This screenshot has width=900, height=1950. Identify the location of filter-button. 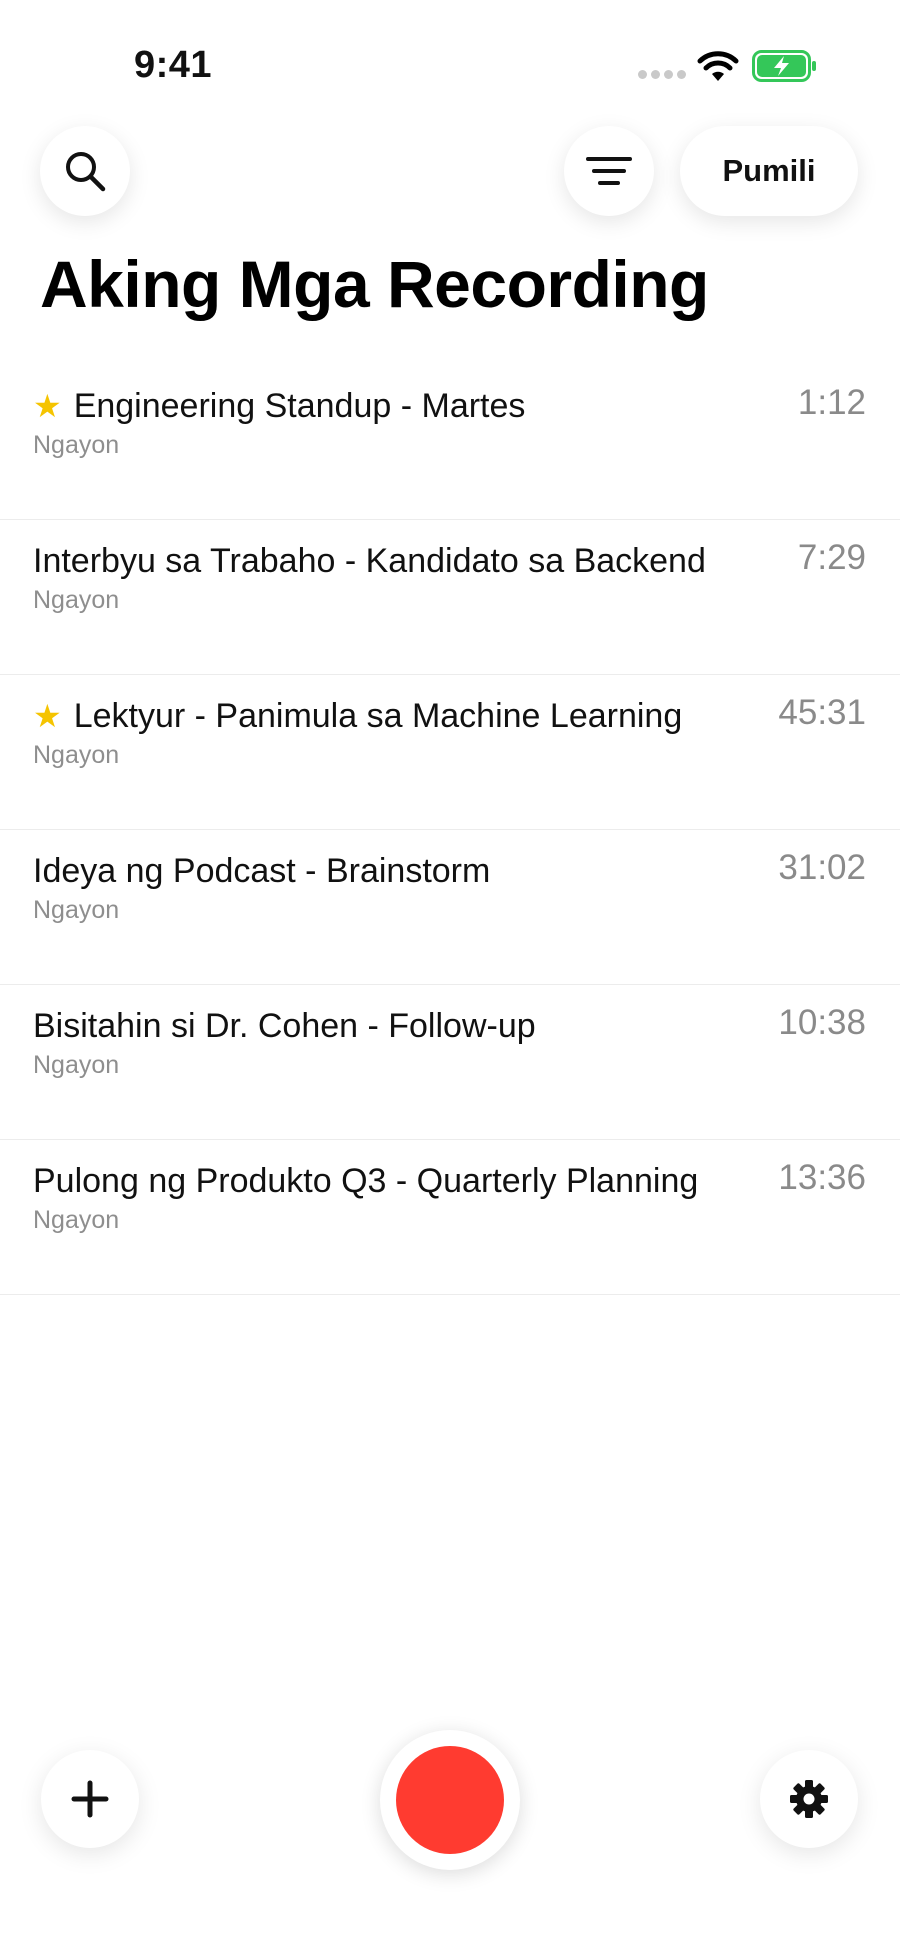
(609, 171).